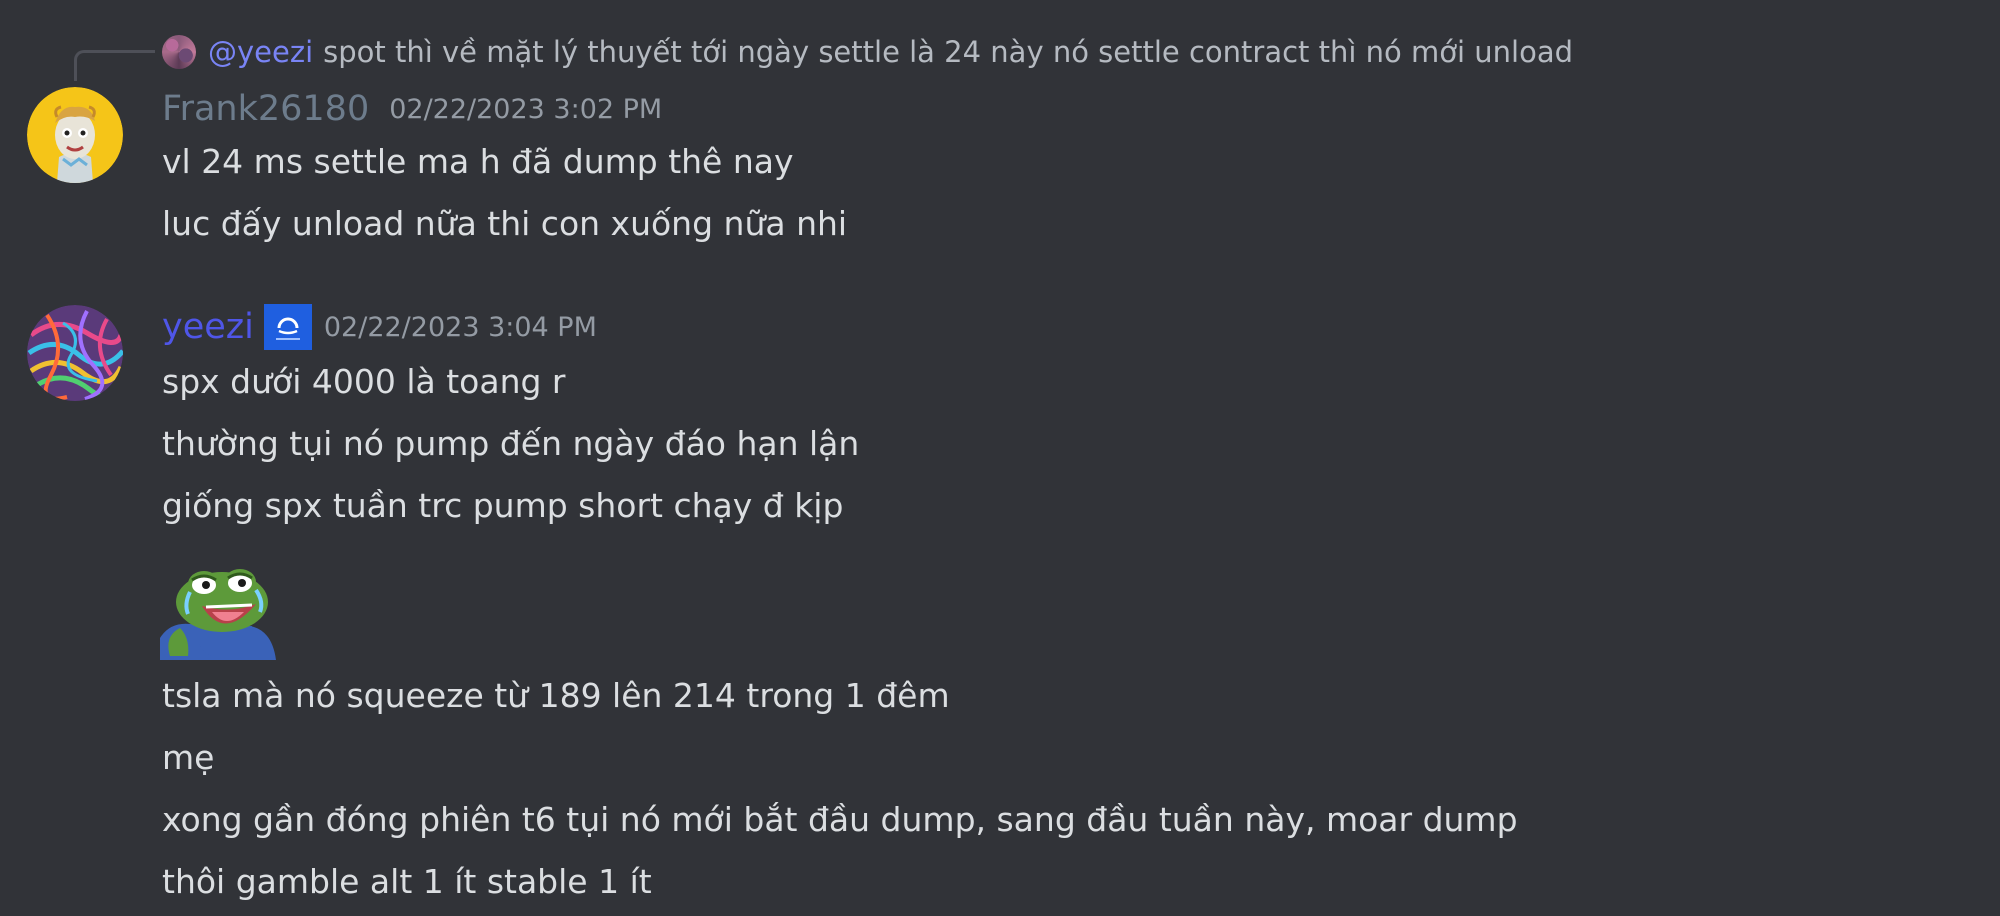  What do you see at coordinates (188, 757) in the screenshot?
I see `message-line: mẹ` at bounding box center [188, 757].